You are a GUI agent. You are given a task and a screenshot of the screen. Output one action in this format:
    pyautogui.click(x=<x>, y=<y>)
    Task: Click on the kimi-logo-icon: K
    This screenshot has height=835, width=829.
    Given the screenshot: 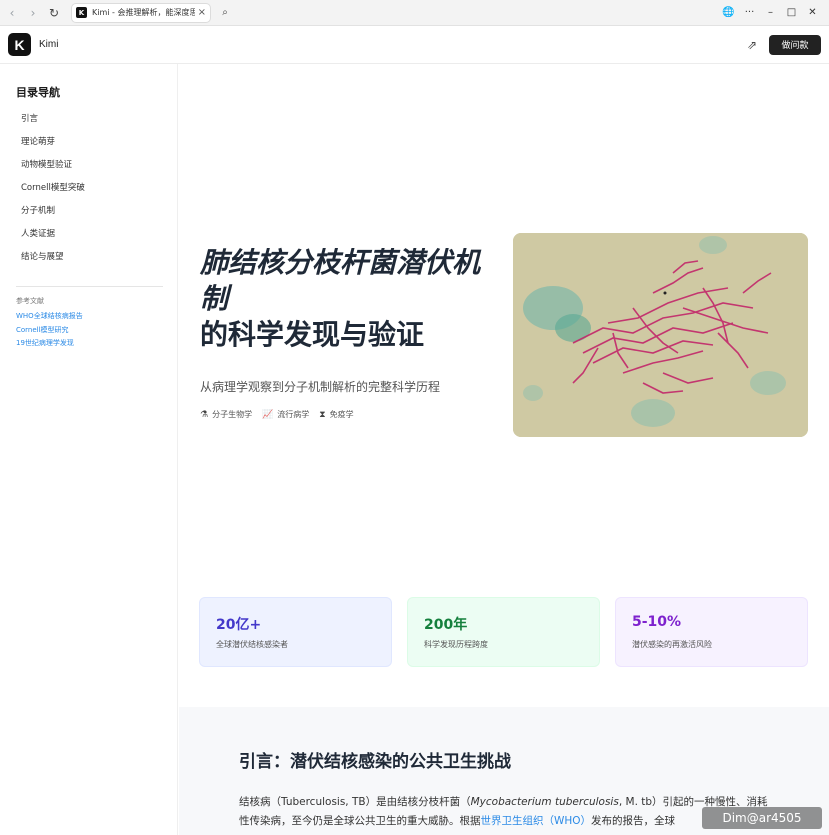 What is the action you would take?
    pyautogui.click(x=19, y=44)
    